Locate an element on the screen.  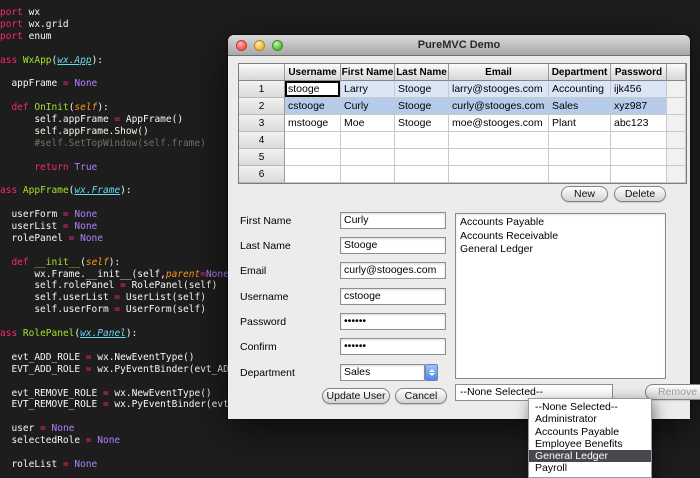
grid-row-label: 4 is located at coordinates (262, 140).